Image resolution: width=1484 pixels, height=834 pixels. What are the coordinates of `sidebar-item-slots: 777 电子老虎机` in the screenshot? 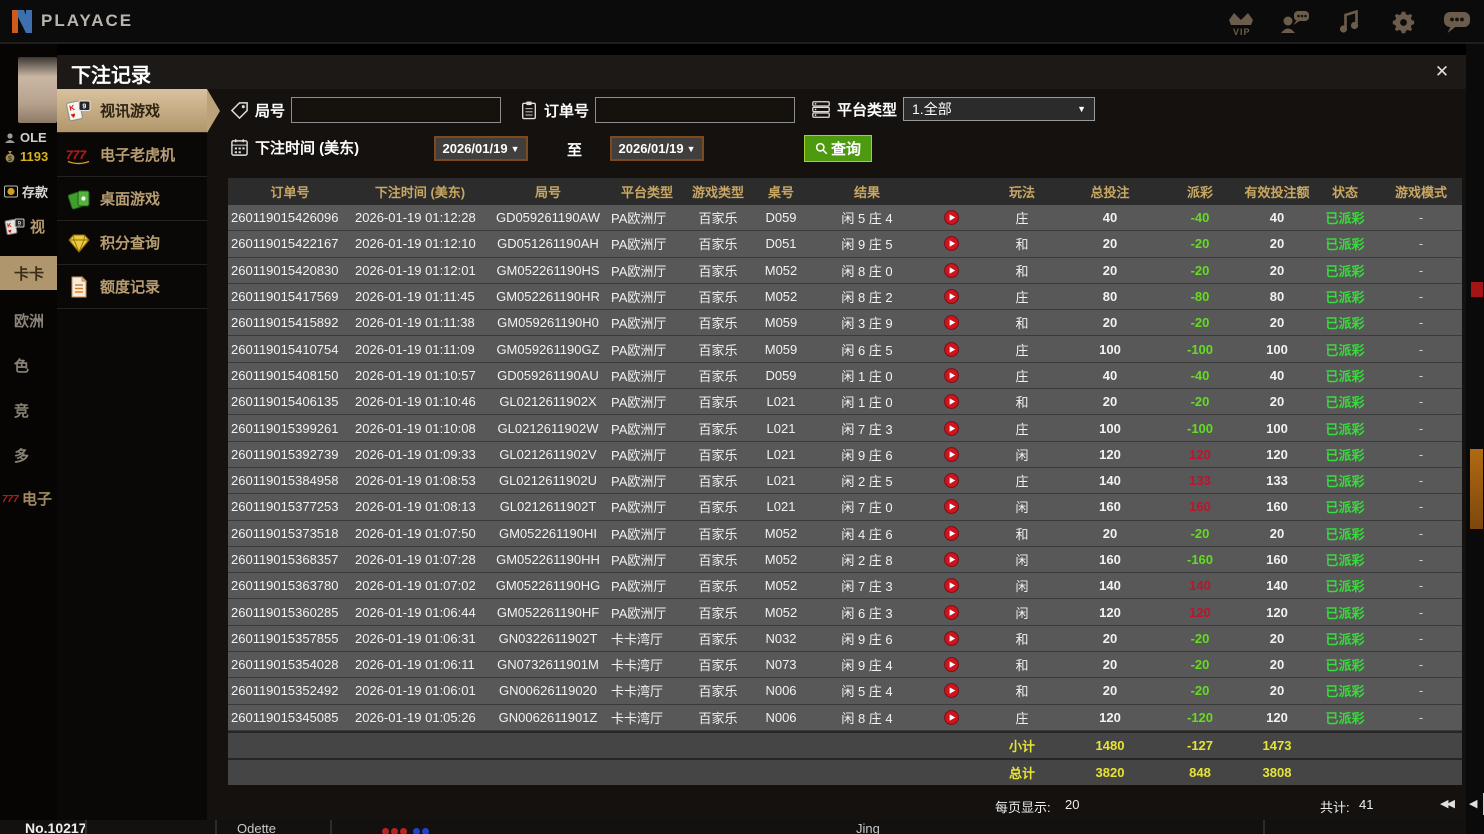 It's located at (132, 155).